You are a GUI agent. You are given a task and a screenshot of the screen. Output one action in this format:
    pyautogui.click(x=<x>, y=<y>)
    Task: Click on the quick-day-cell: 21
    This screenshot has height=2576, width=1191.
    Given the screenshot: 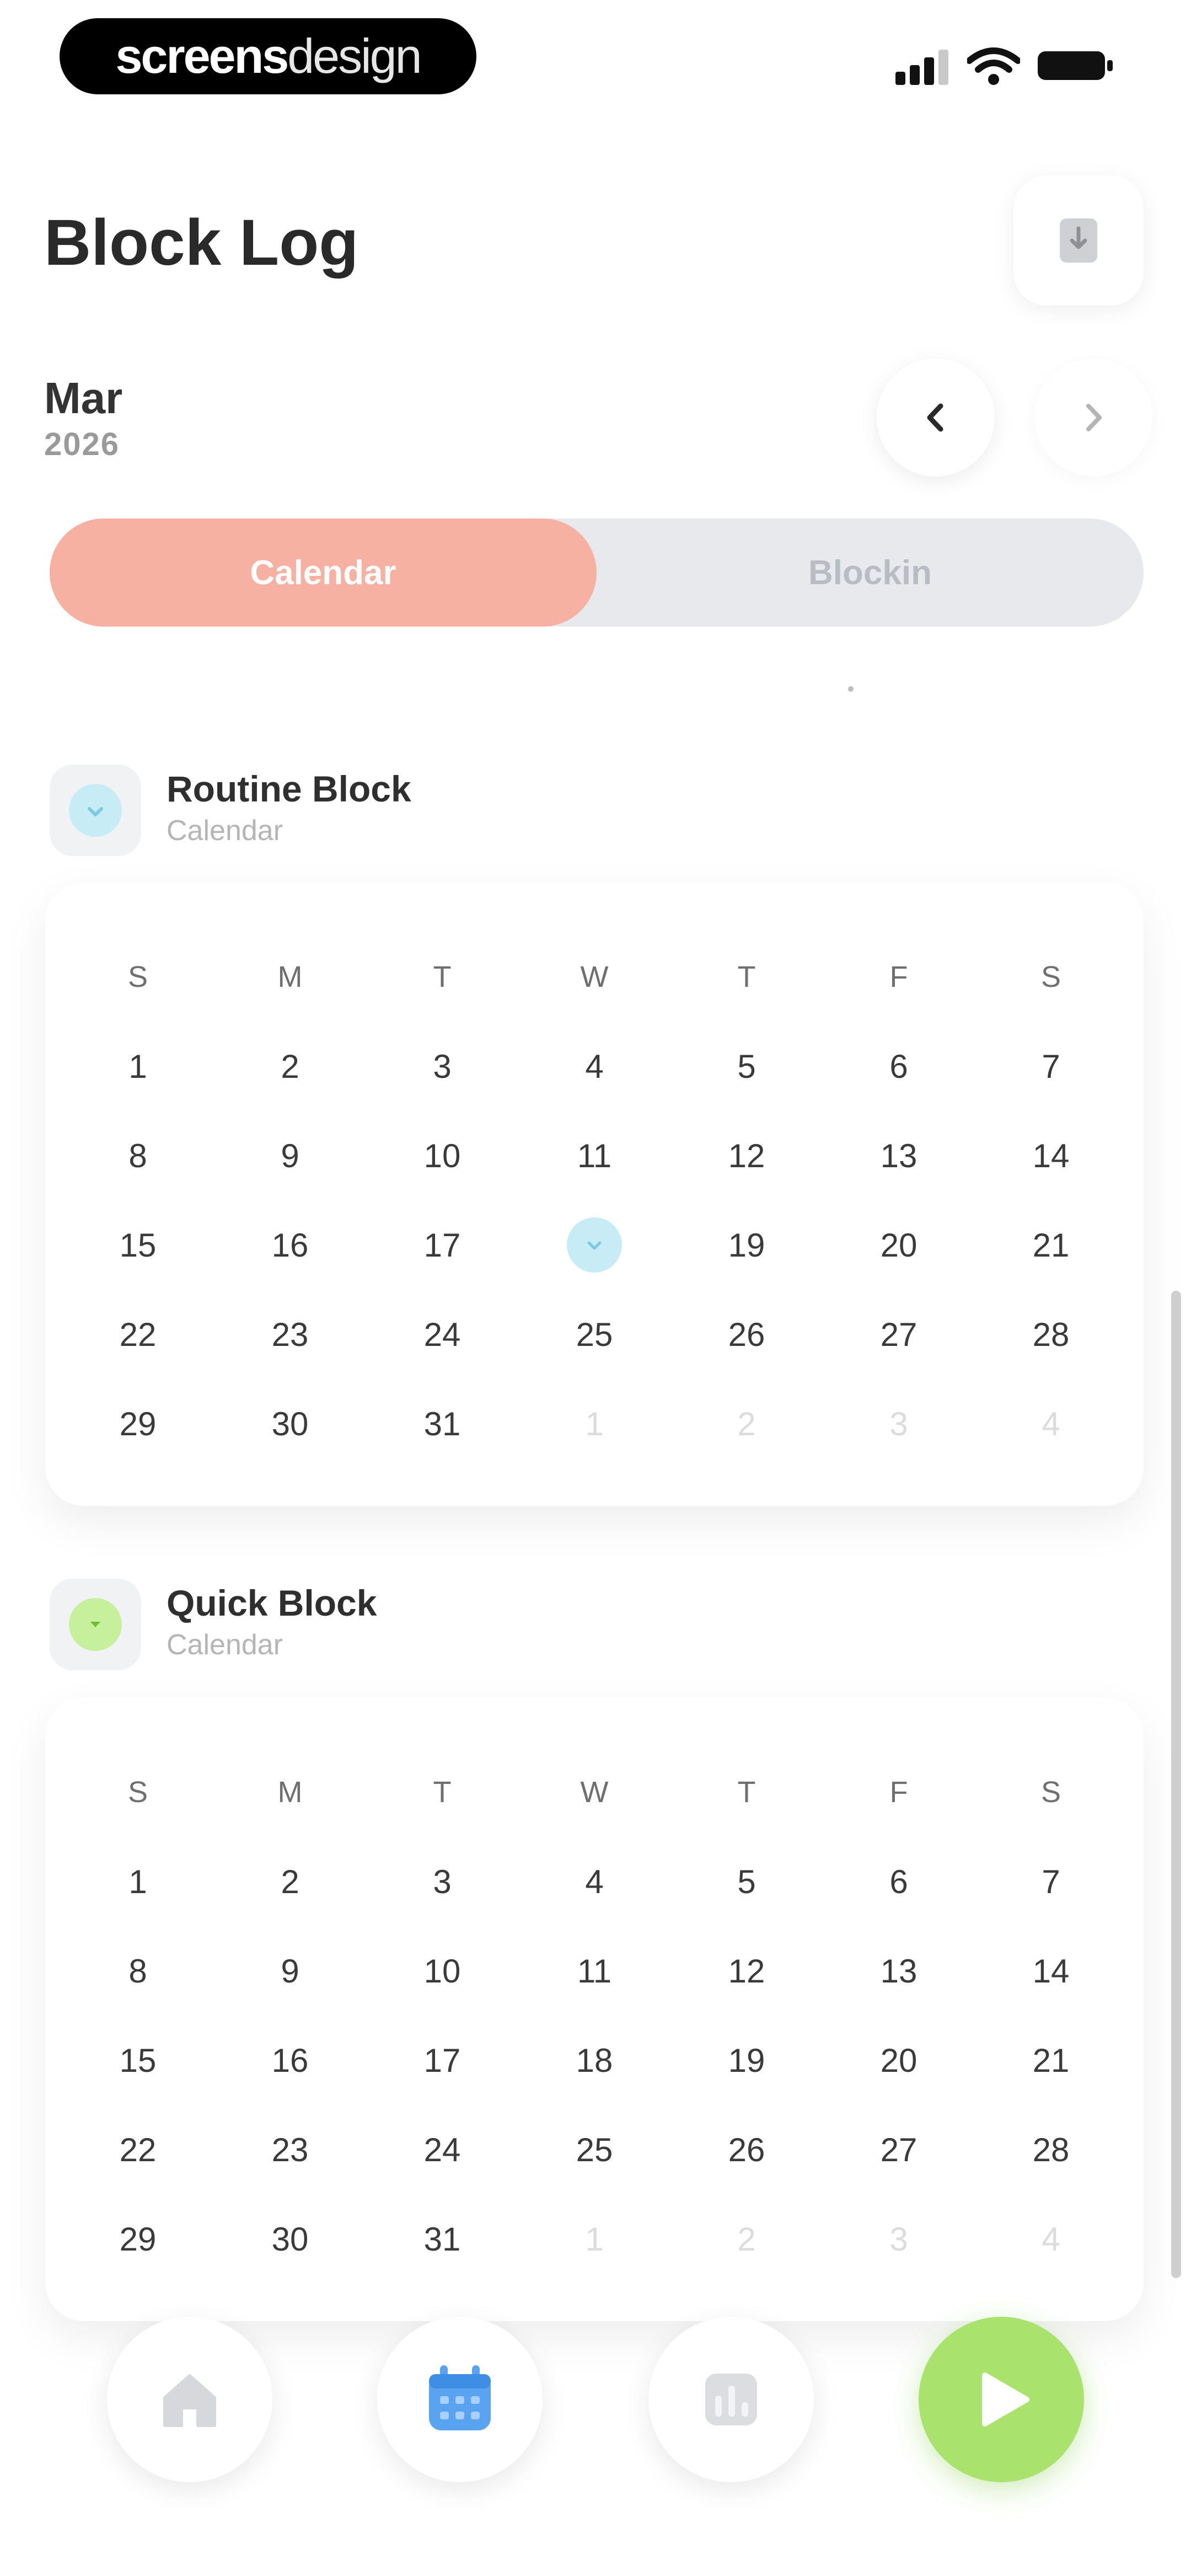 What is the action you would take?
    pyautogui.click(x=1051, y=2060)
    